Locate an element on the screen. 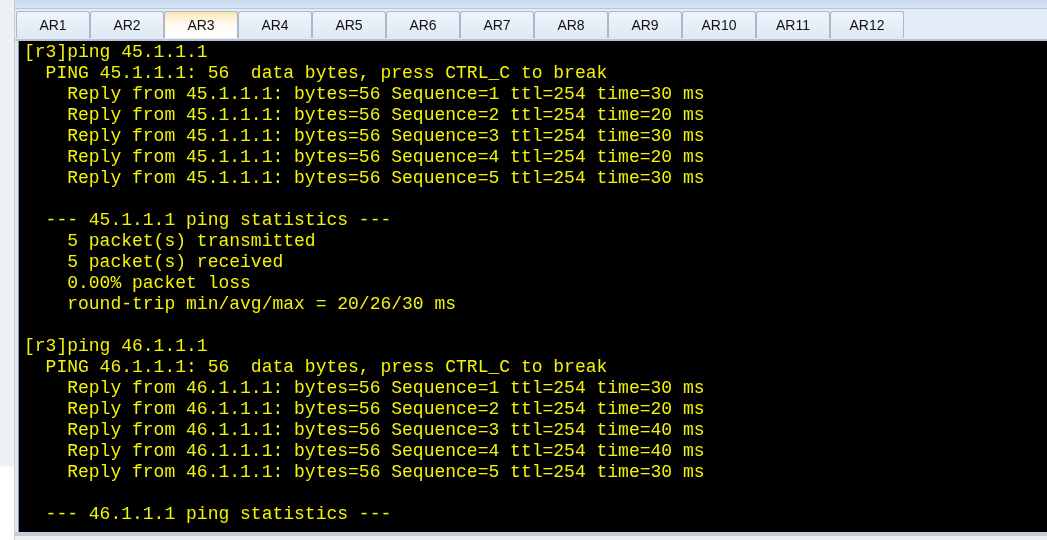 The image size is (1047, 540). terminal-line: --- 46.1.1.1 ping statistics --- is located at coordinates (218, 514).